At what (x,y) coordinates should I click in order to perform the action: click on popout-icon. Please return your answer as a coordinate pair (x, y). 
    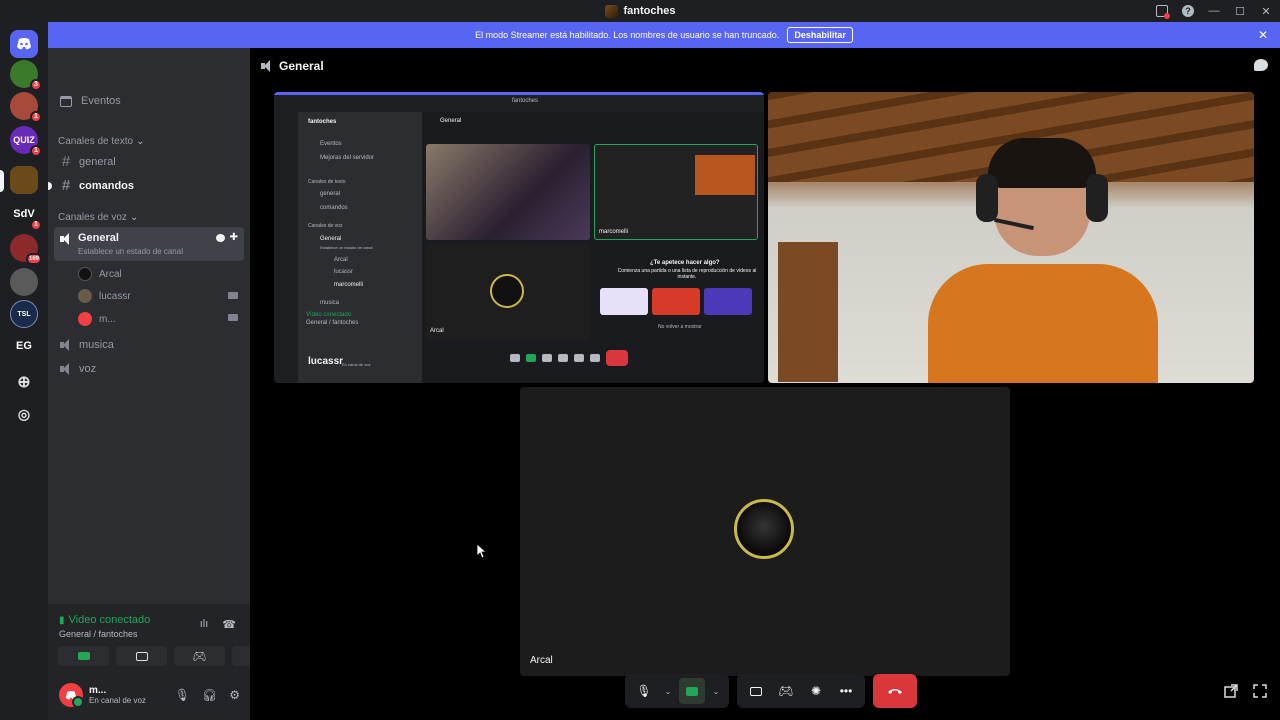
    Looking at the image, I should click on (1232, 692).